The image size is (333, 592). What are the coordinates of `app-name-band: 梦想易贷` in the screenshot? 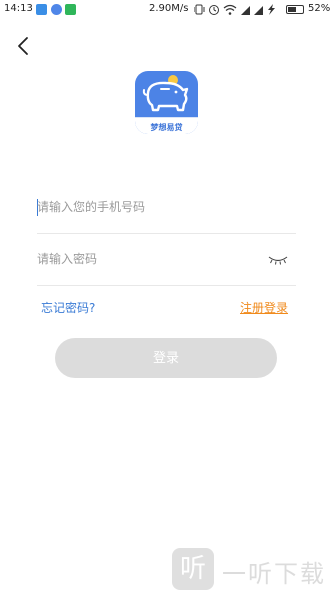 It's located at (166, 125).